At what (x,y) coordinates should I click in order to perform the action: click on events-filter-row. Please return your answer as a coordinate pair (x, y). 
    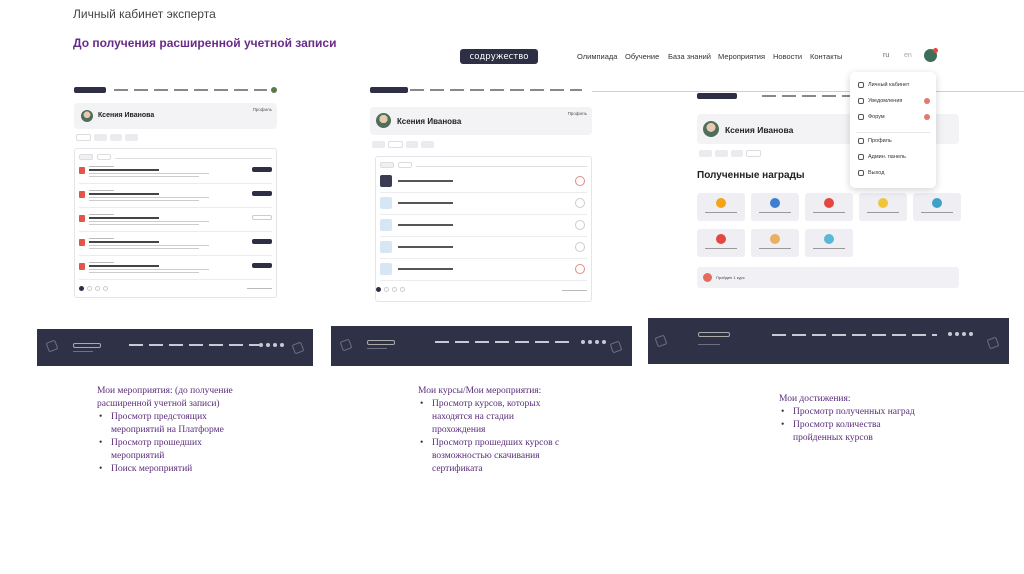
    Looking at the image, I should click on (175, 156).